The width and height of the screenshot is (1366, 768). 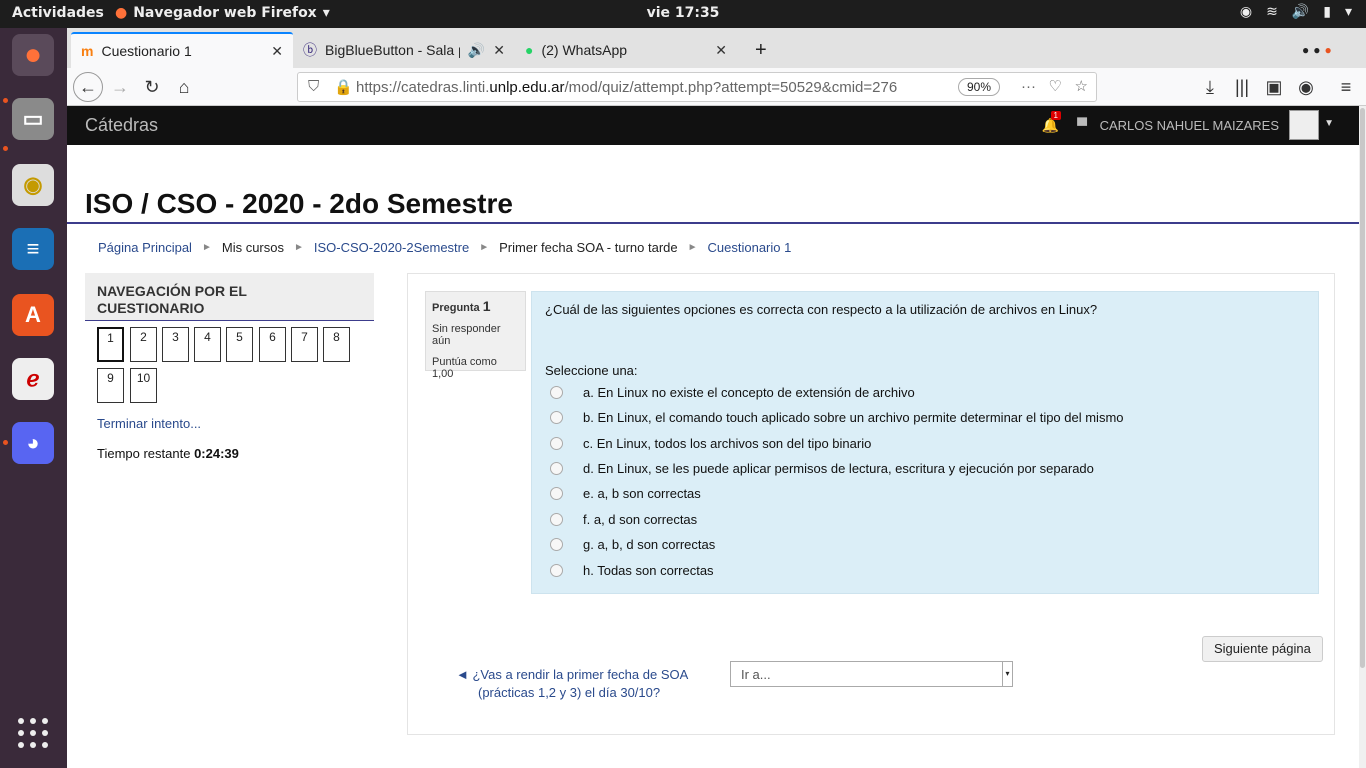 I want to click on avatar, so click(x=1304, y=125).